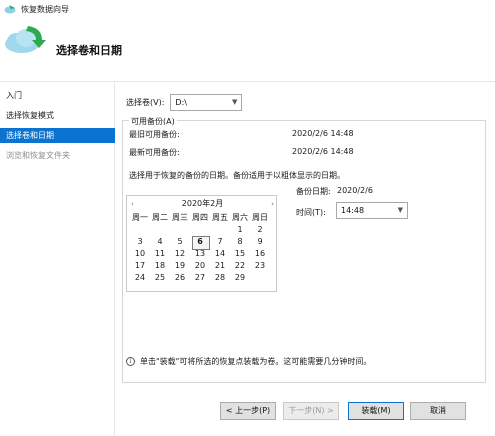 This screenshot has width=495, height=436. I want to click on calendar-day: 20, so click(200, 266).